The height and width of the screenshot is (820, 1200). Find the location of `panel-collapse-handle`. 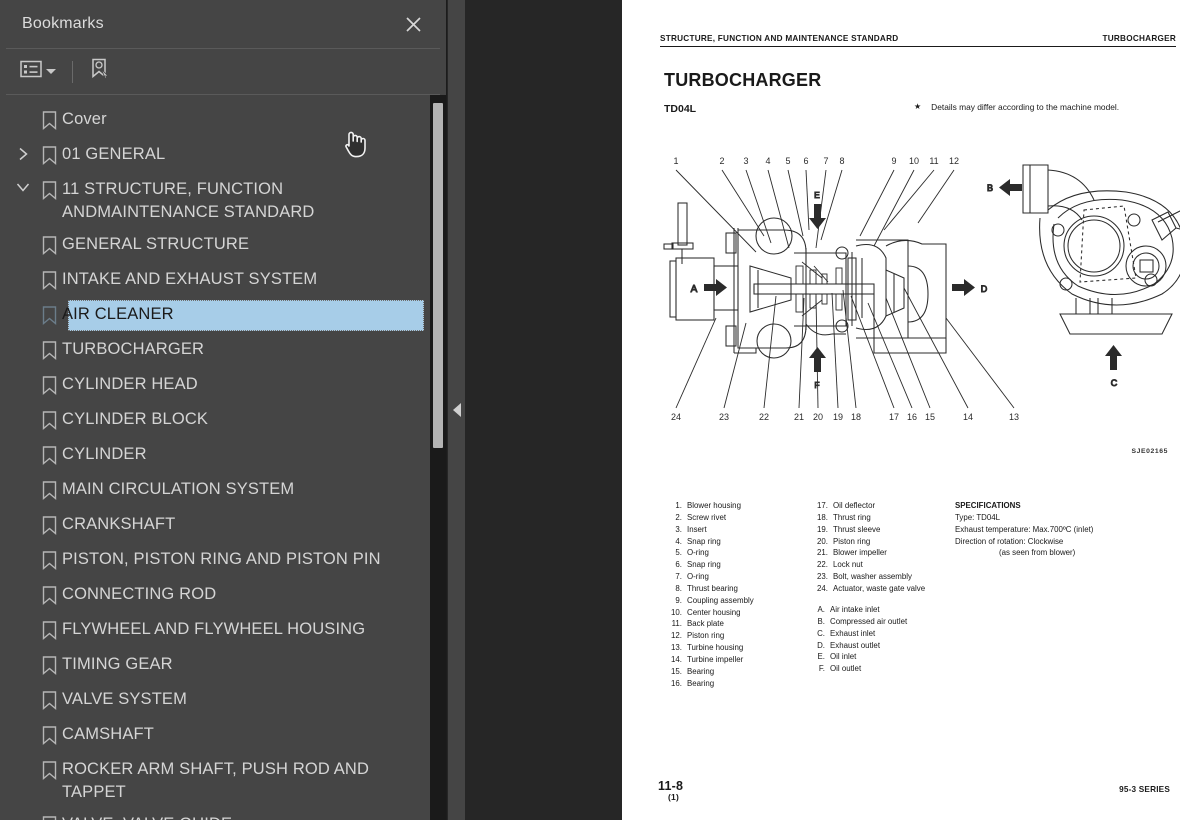

panel-collapse-handle is located at coordinates (456, 410).